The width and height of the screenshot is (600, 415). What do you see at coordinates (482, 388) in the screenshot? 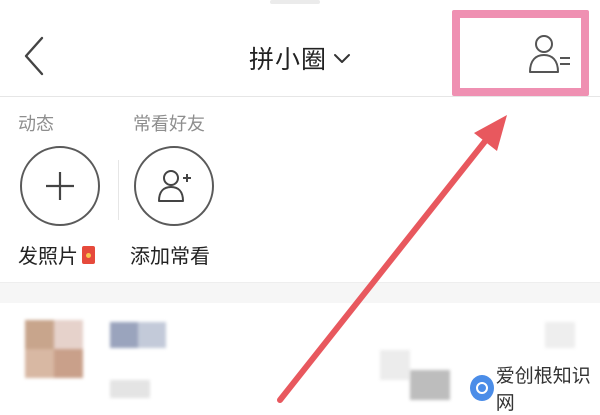
I see `watermark-logo-icon` at bounding box center [482, 388].